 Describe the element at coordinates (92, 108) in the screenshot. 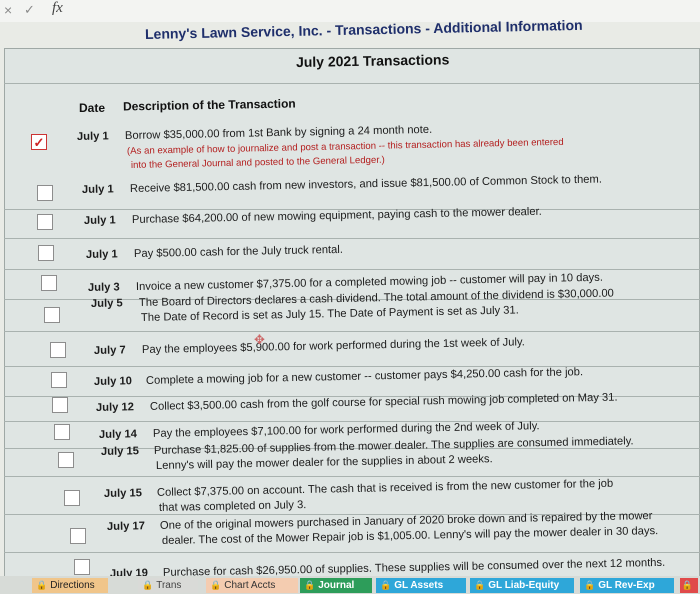

I see `column-header-date: Date` at that location.